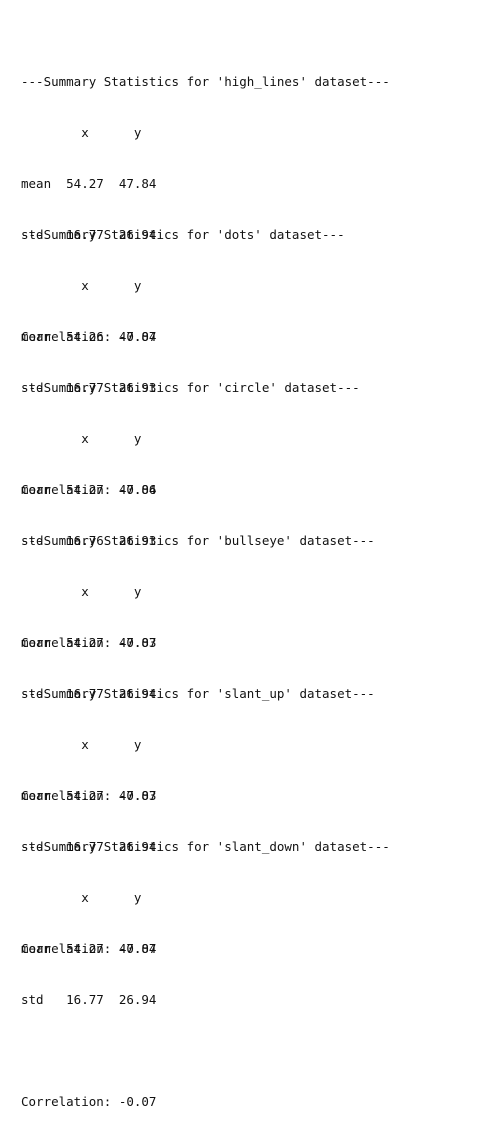 This screenshot has height=1144, width=501. What do you see at coordinates (89, 1101) in the screenshot?
I see `correlation-line: Correlation: -0.07` at bounding box center [89, 1101].